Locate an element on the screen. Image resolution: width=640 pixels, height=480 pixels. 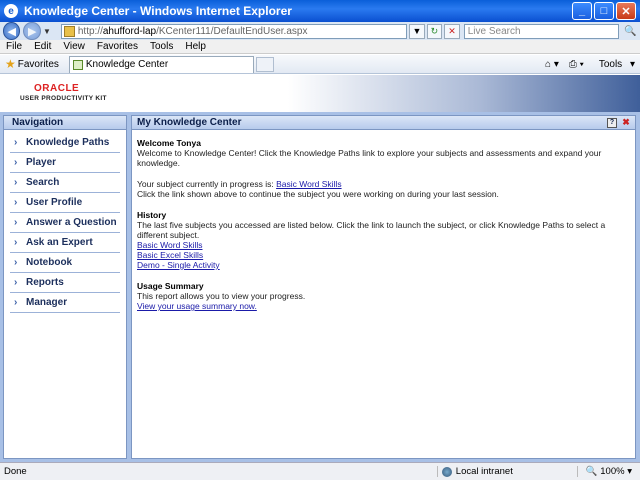
zoom-icon: 🔍 is located at coordinates (593, 471).